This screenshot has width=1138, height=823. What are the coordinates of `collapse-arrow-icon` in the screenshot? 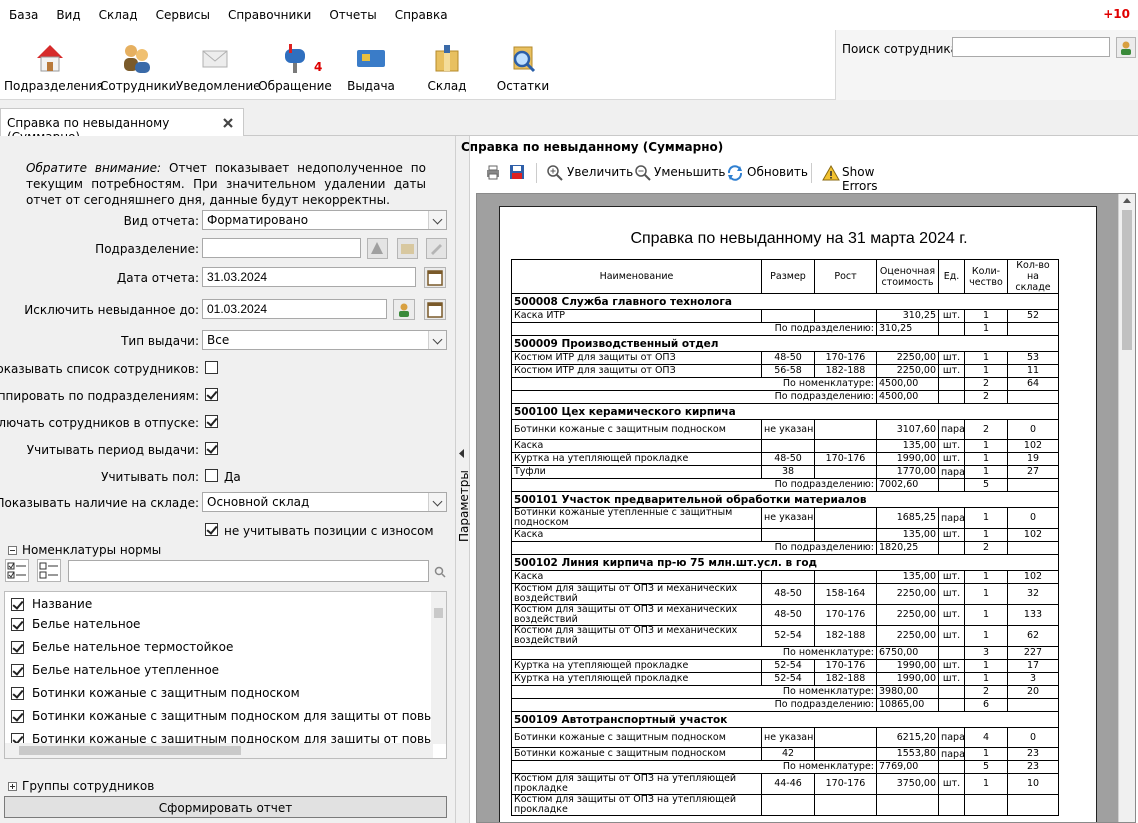 It's located at (462, 453).